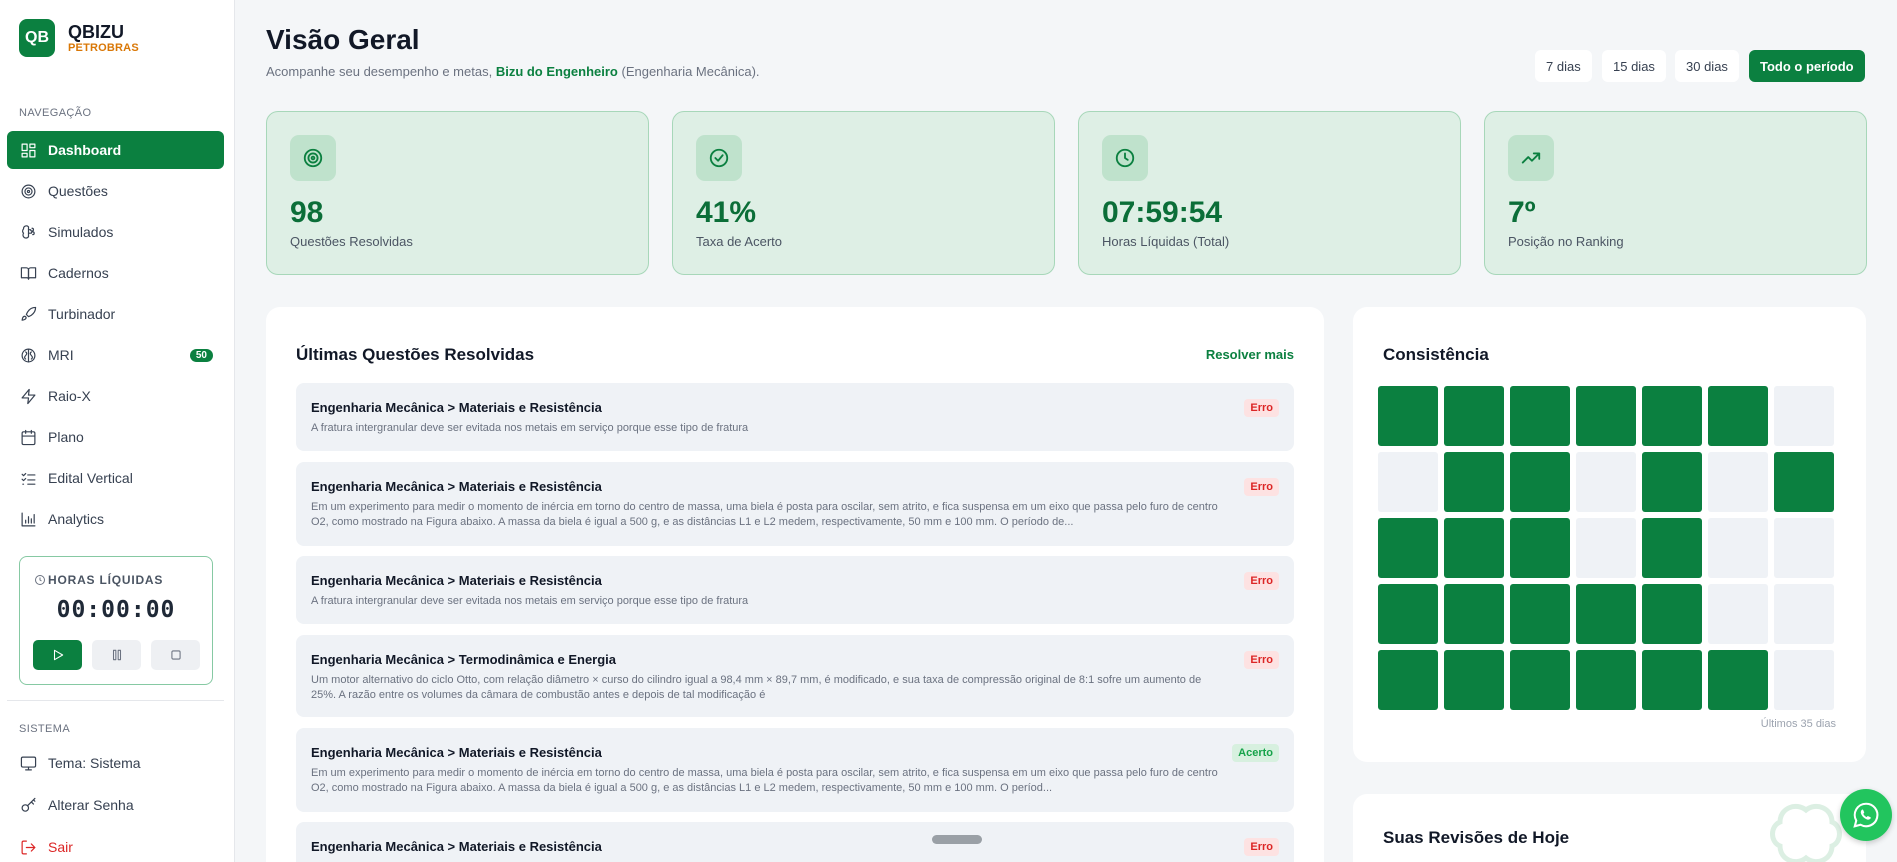 The height and width of the screenshot is (862, 1897). What do you see at coordinates (115, 232) in the screenshot?
I see `sidebar-item-simulados: Simulados` at bounding box center [115, 232].